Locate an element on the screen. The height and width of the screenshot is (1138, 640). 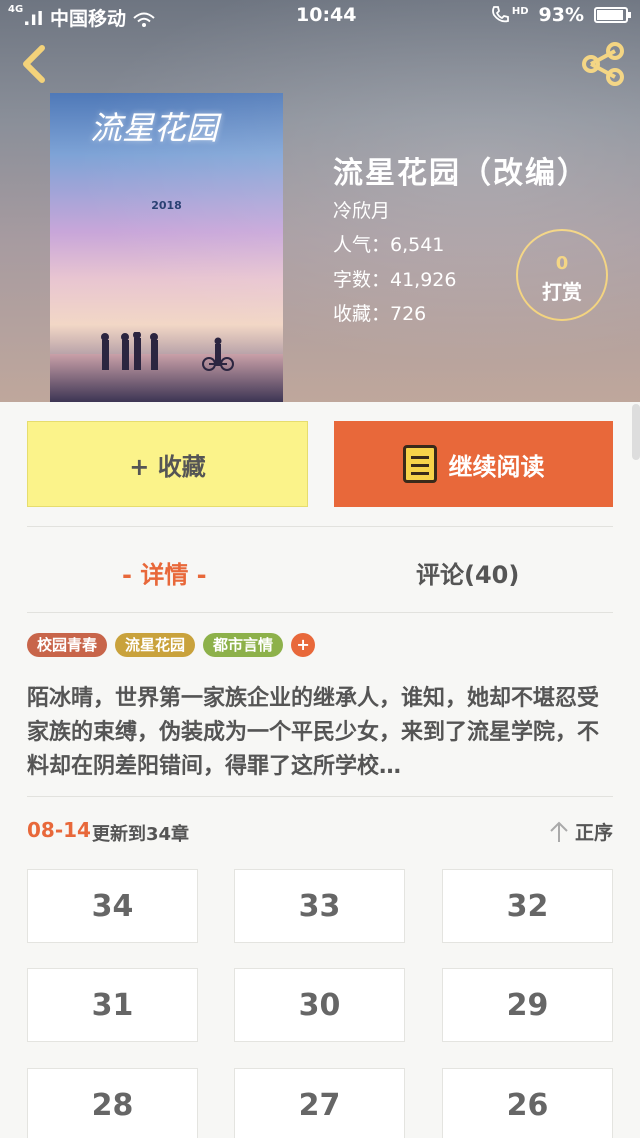
tip-button: 0 打赏 is located at coordinates (562, 275).